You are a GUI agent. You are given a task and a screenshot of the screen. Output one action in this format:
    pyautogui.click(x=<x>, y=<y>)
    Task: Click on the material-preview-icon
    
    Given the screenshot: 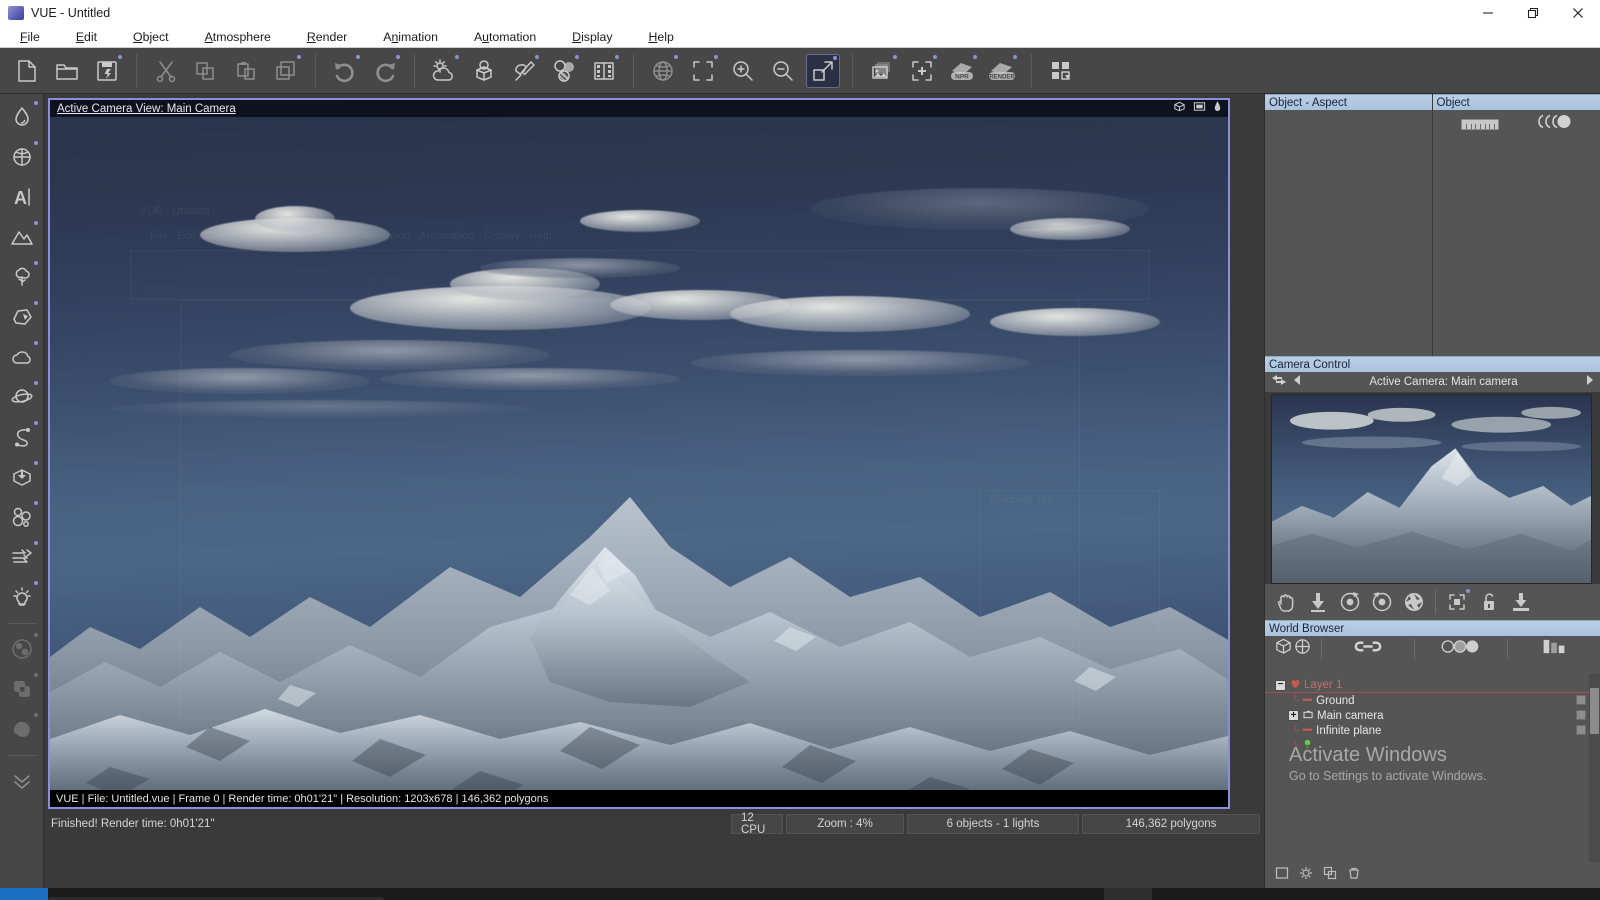 What is the action you would take?
    pyautogui.click(x=1554, y=124)
    